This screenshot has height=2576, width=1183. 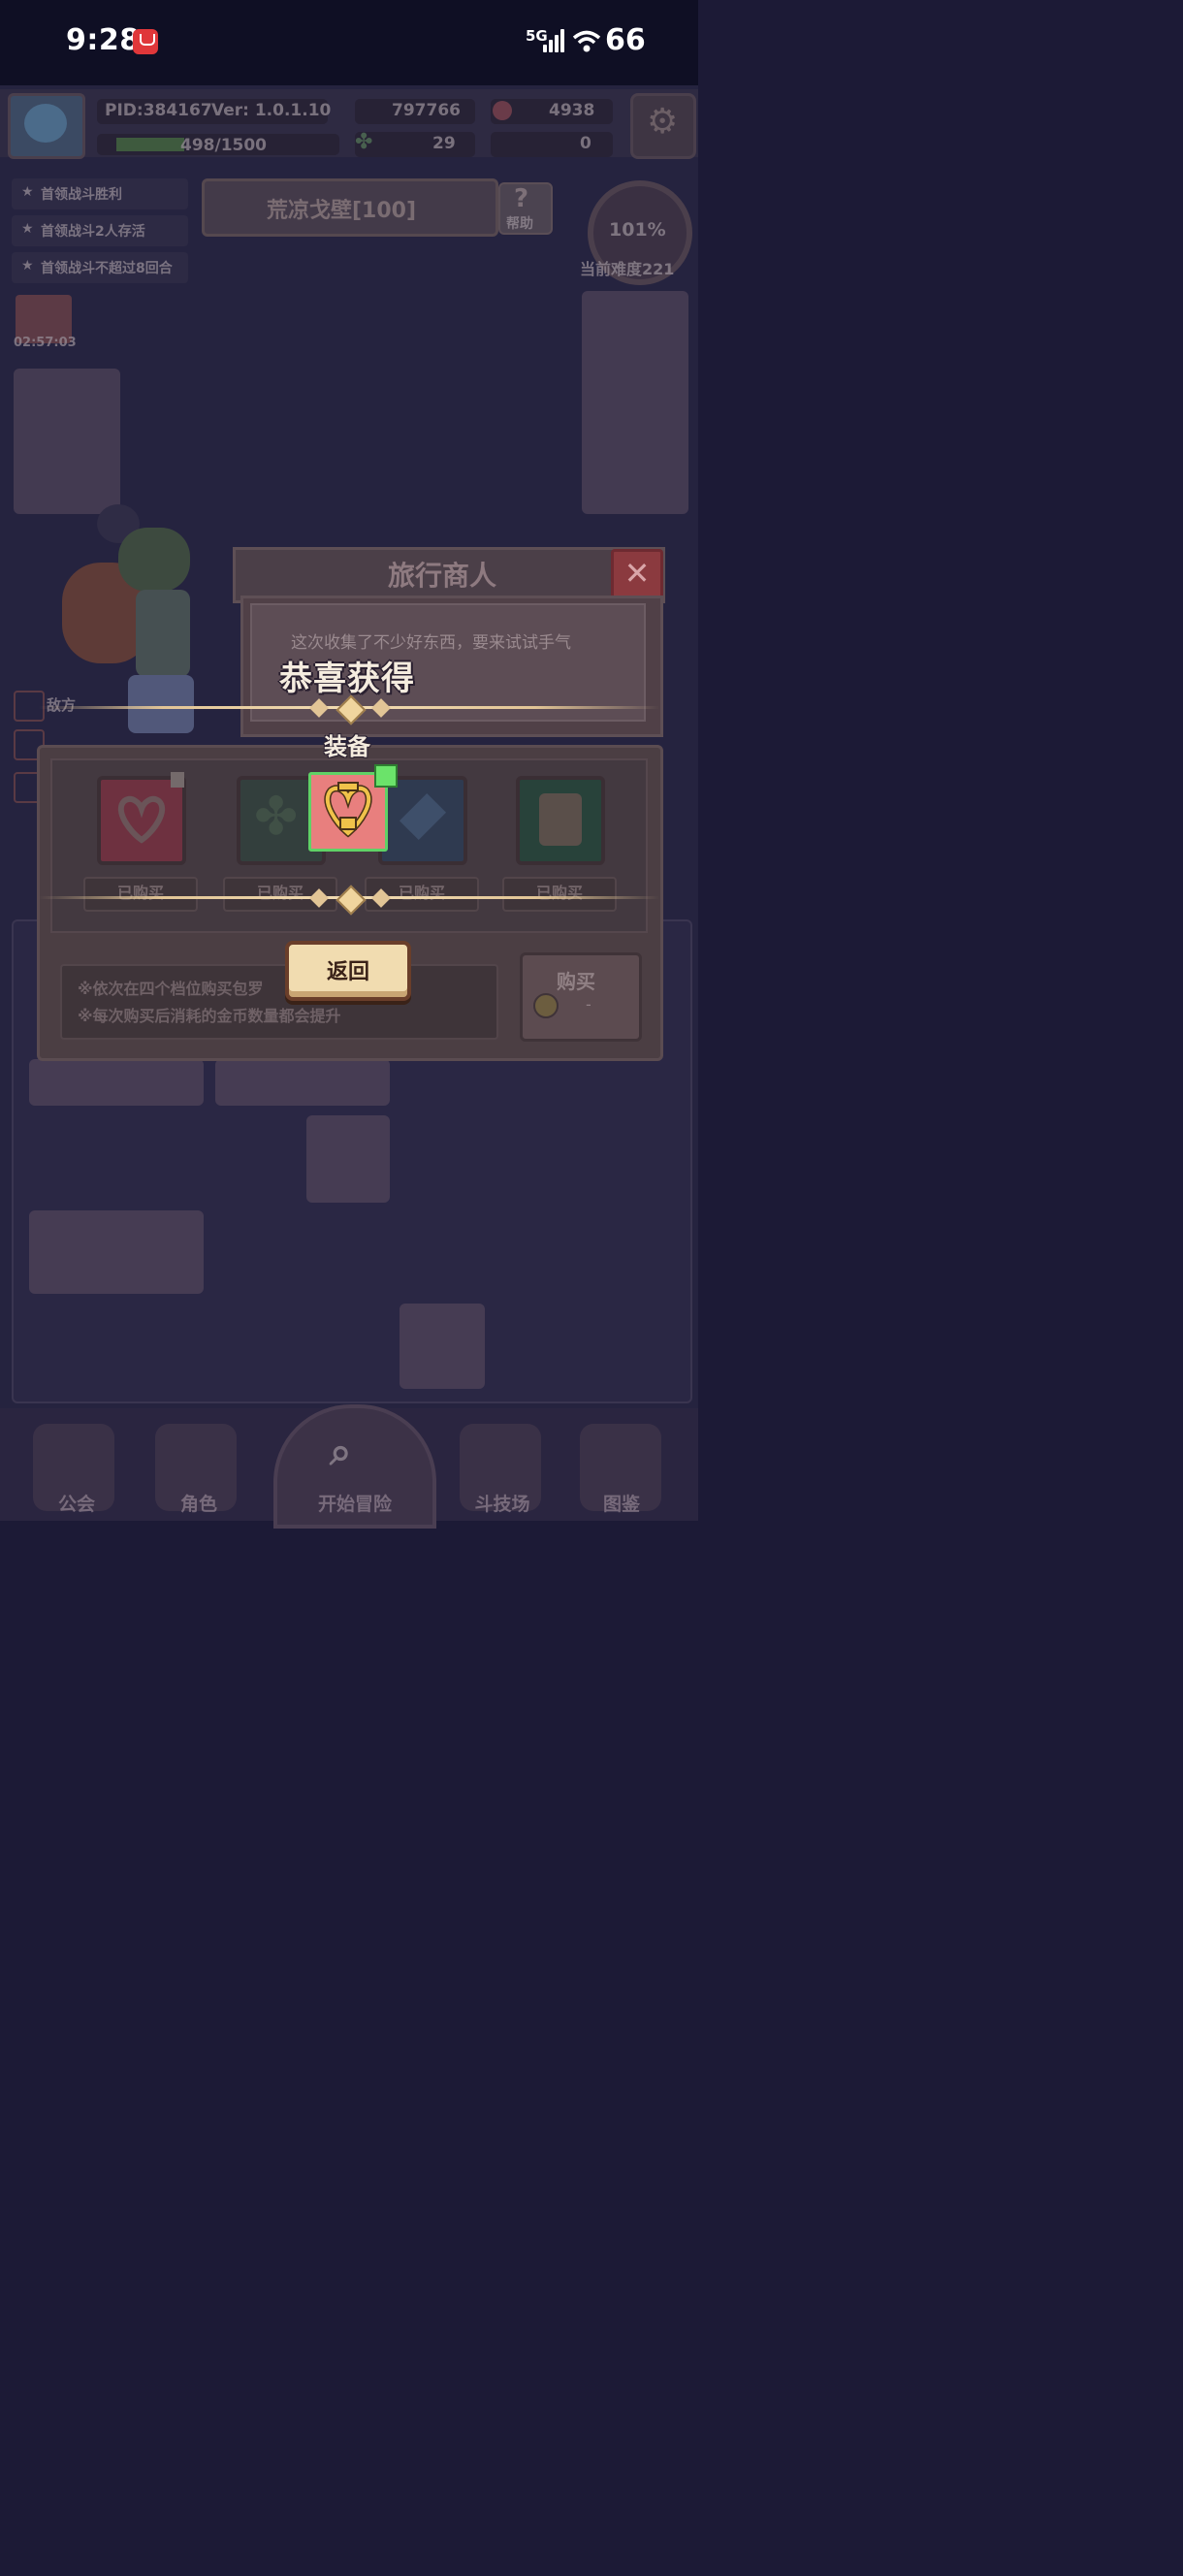 What do you see at coordinates (107, 268) in the screenshot?
I see `quest-label: 首领战斗不超过8回合` at bounding box center [107, 268].